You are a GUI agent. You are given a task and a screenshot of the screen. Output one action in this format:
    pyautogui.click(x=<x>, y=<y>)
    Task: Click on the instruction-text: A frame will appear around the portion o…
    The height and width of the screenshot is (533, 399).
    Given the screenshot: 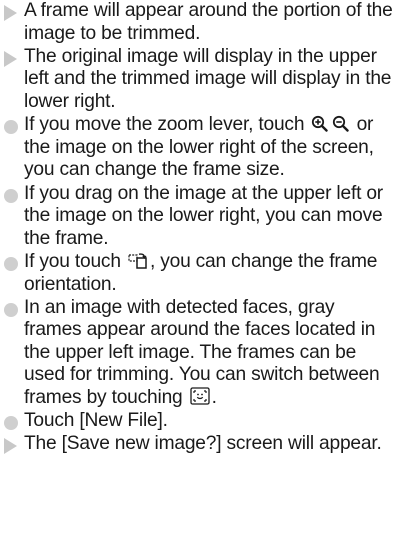 What is the action you would take?
    pyautogui.click(x=208, y=22)
    